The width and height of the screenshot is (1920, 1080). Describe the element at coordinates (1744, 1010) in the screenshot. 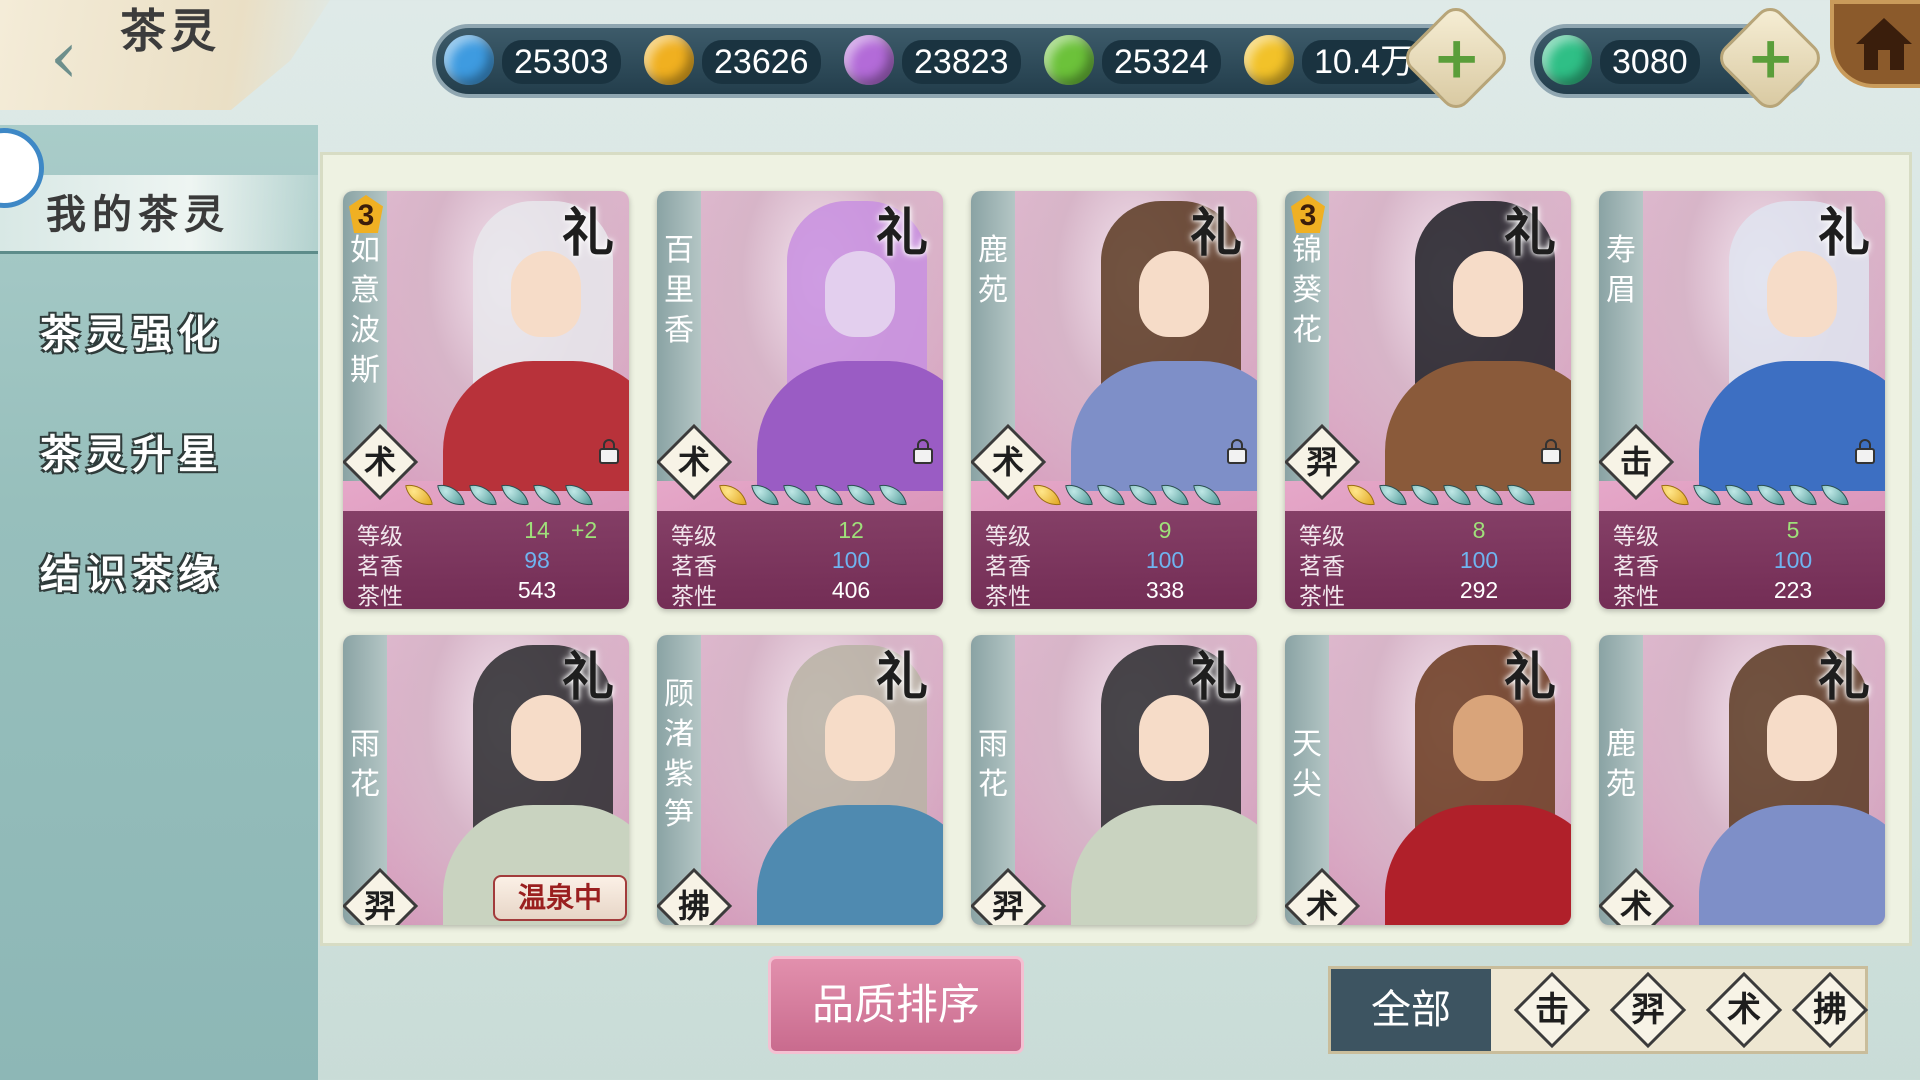

I see `filter-magic-button: 术` at that location.